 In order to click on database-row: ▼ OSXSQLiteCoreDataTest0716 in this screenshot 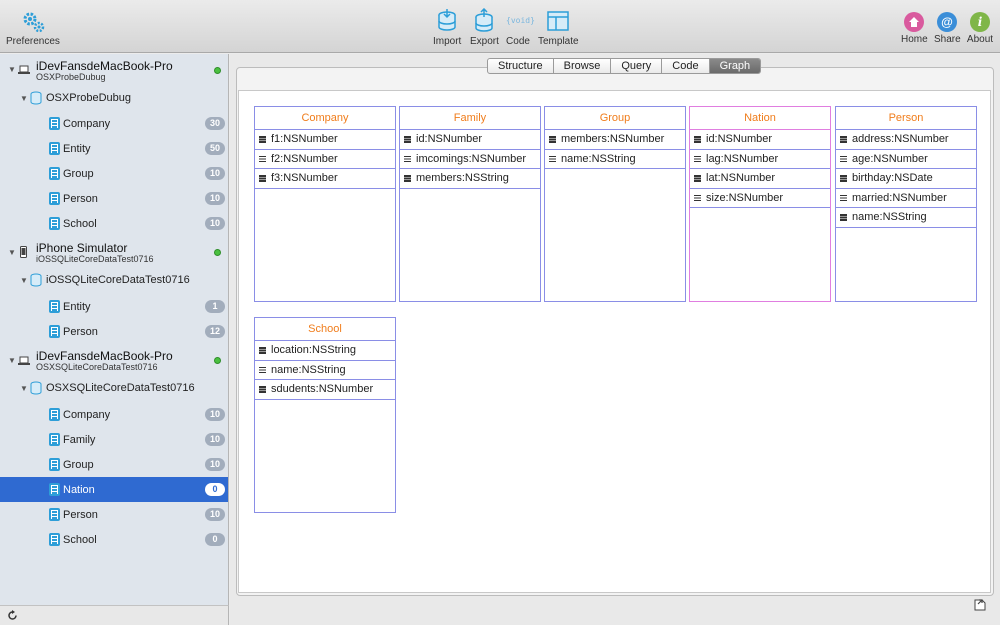, I will do `click(114, 388)`.